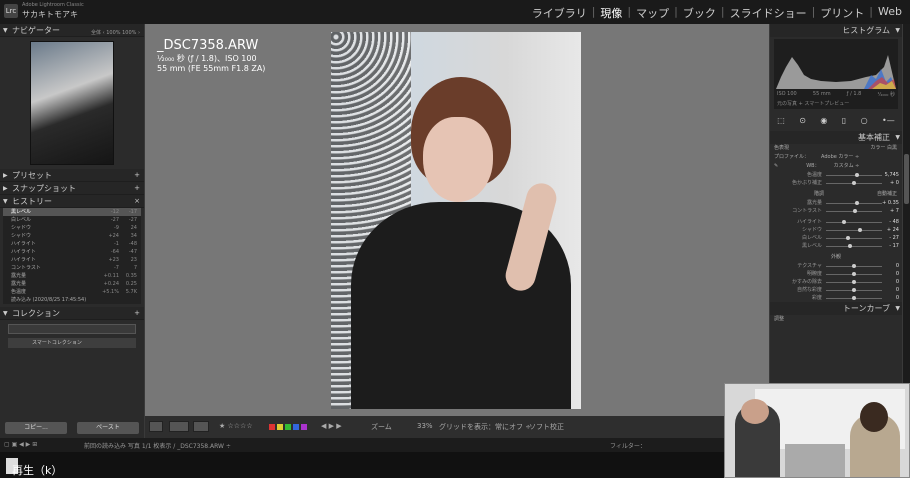 This screenshot has height=478, width=910. What do you see at coordinates (72, 284) in the screenshot?
I see `history-step: 露光量 +0.24 0.25` at bounding box center [72, 284].